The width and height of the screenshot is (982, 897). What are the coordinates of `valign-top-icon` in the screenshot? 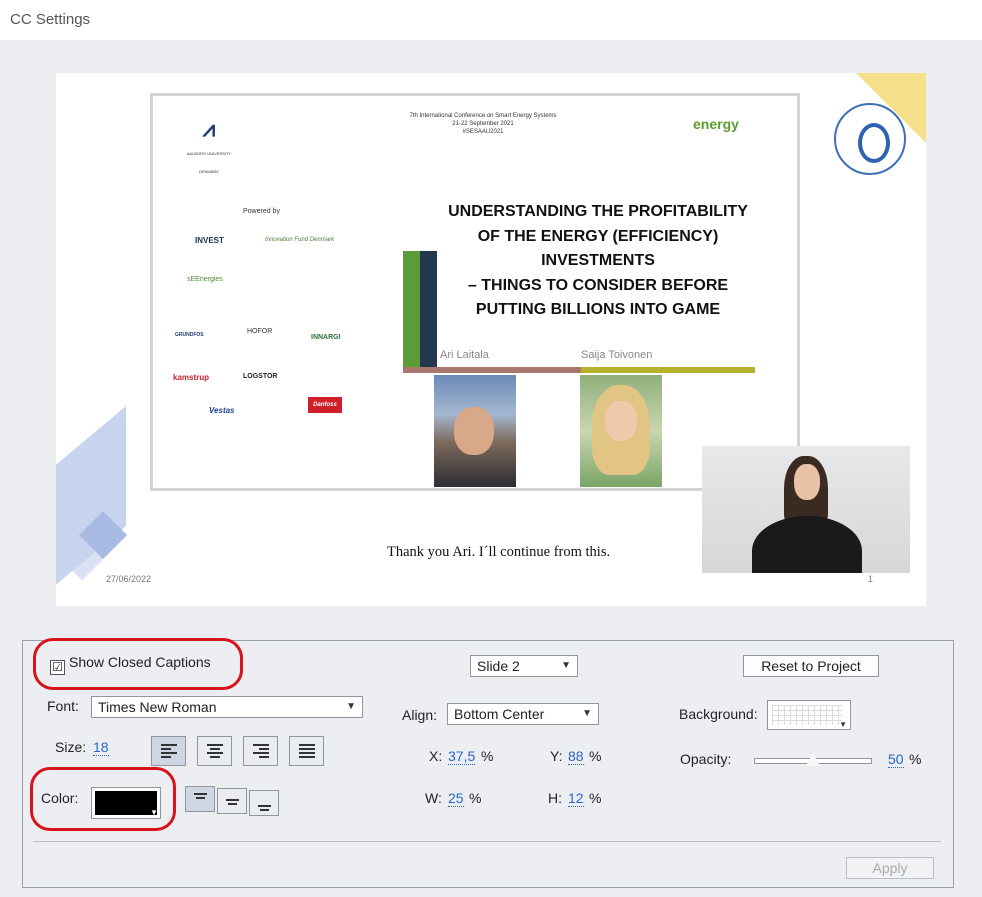 It's located at (200, 799).